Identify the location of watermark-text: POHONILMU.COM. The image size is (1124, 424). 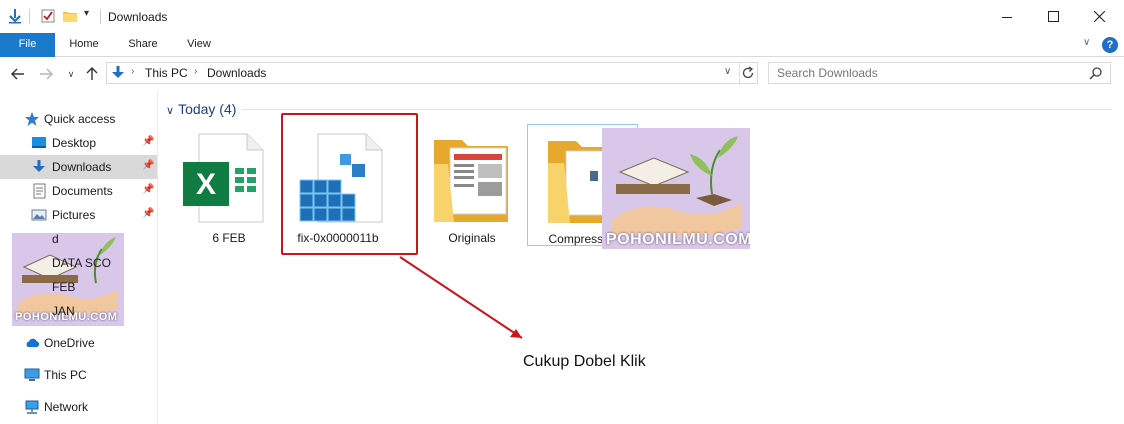
(678, 239).